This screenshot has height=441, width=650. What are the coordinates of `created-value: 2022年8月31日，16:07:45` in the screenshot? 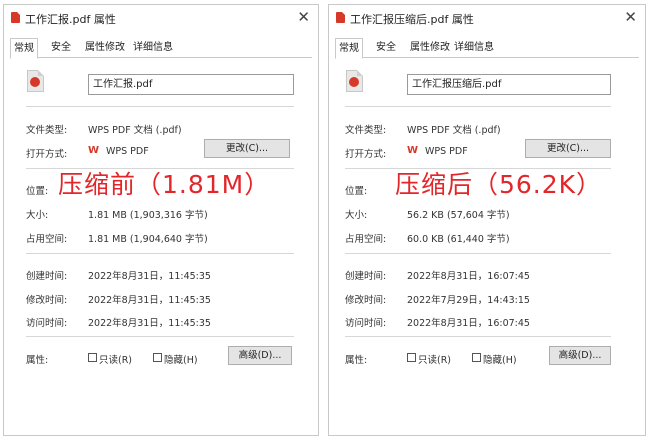 It's located at (468, 276).